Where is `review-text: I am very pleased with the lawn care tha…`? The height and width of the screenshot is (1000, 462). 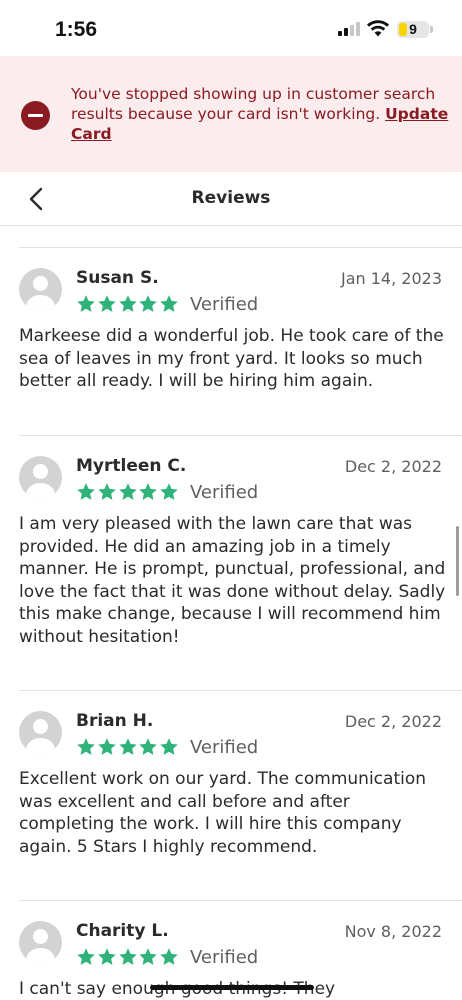 review-text: I am very pleased with the lawn care tha… is located at coordinates (232, 580).